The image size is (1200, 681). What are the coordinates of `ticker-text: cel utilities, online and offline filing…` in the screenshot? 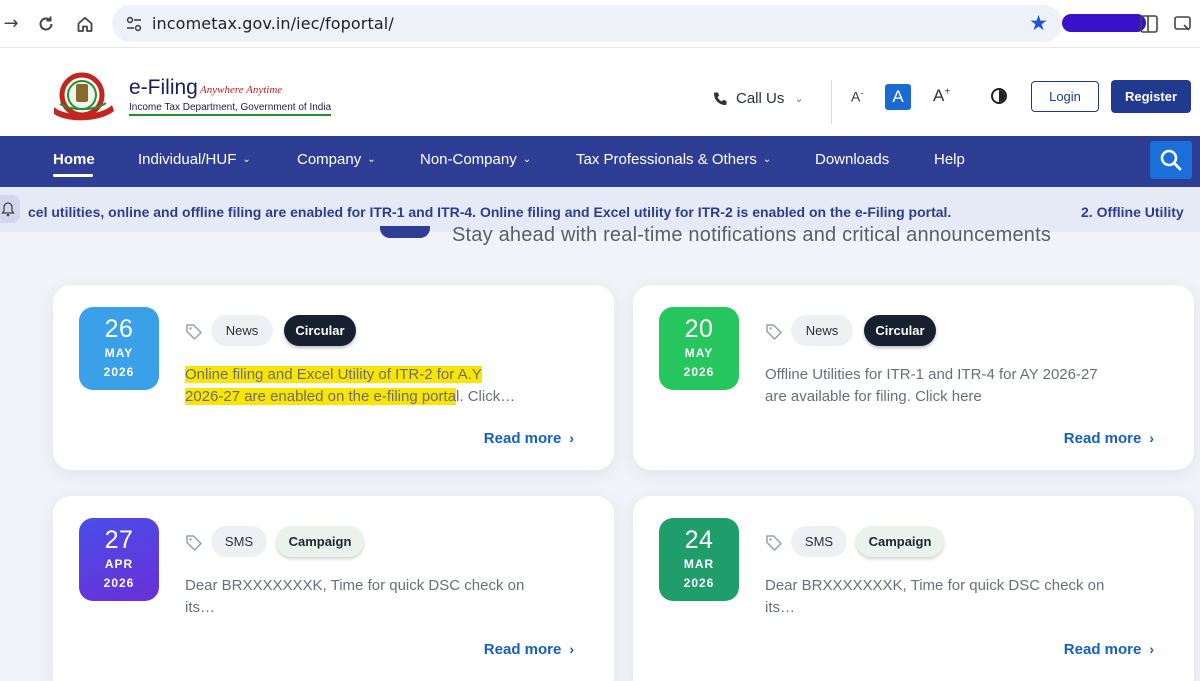 It's located at (489, 212).